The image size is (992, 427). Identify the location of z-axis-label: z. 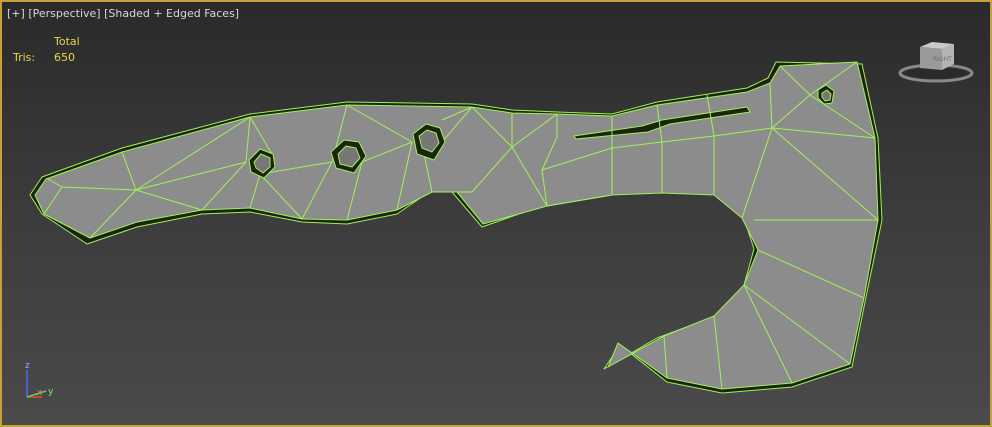
(27, 366).